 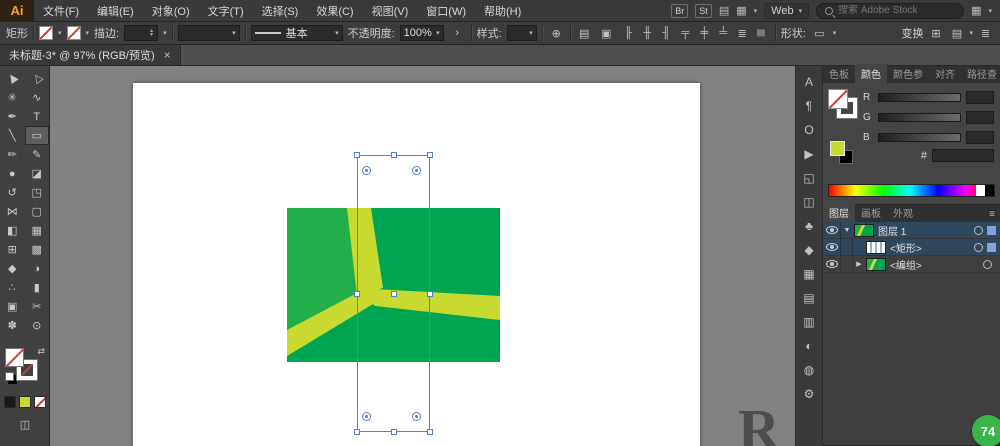 What do you see at coordinates (208, 33) in the screenshot?
I see `brush-definition-field: ▾` at bounding box center [208, 33].